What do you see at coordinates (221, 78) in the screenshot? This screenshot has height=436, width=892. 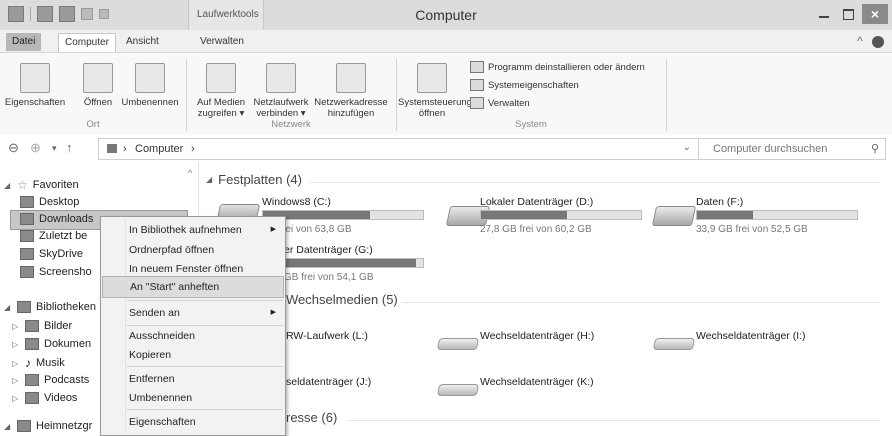 I see `media-access-icon` at bounding box center [221, 78].